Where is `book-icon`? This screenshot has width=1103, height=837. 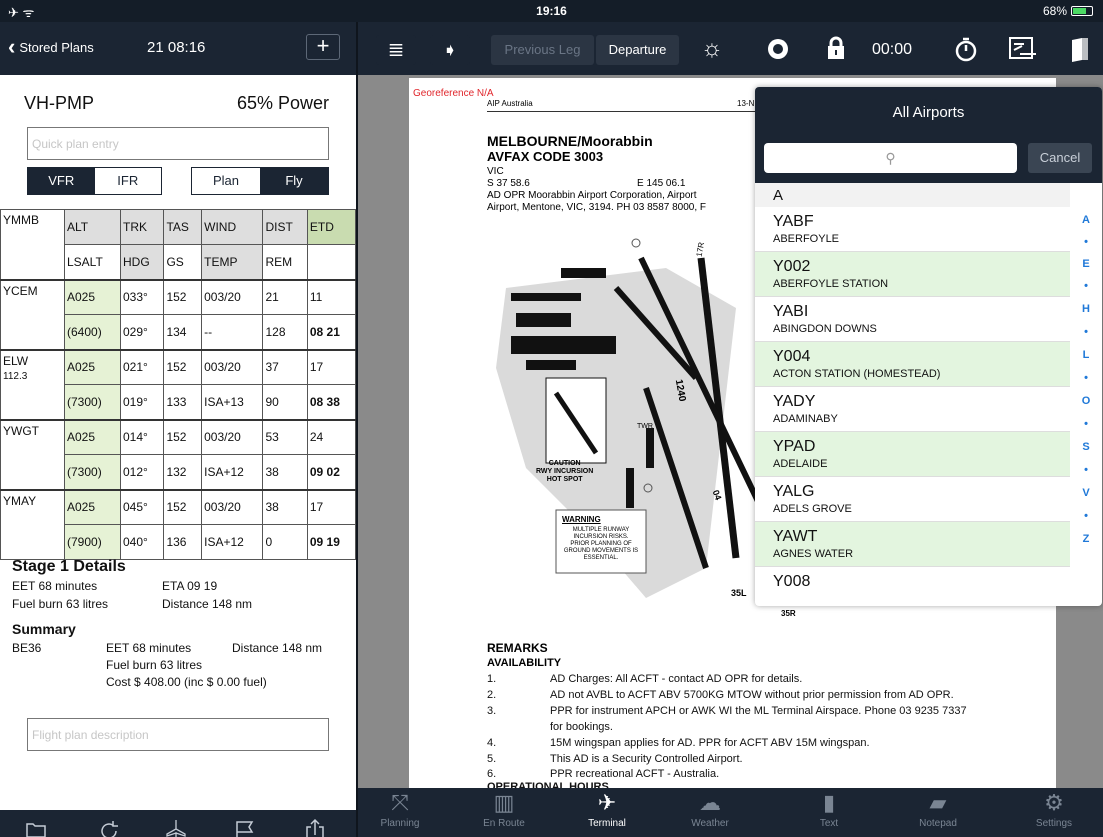 book-icon is located at coordinates (1080, 52).